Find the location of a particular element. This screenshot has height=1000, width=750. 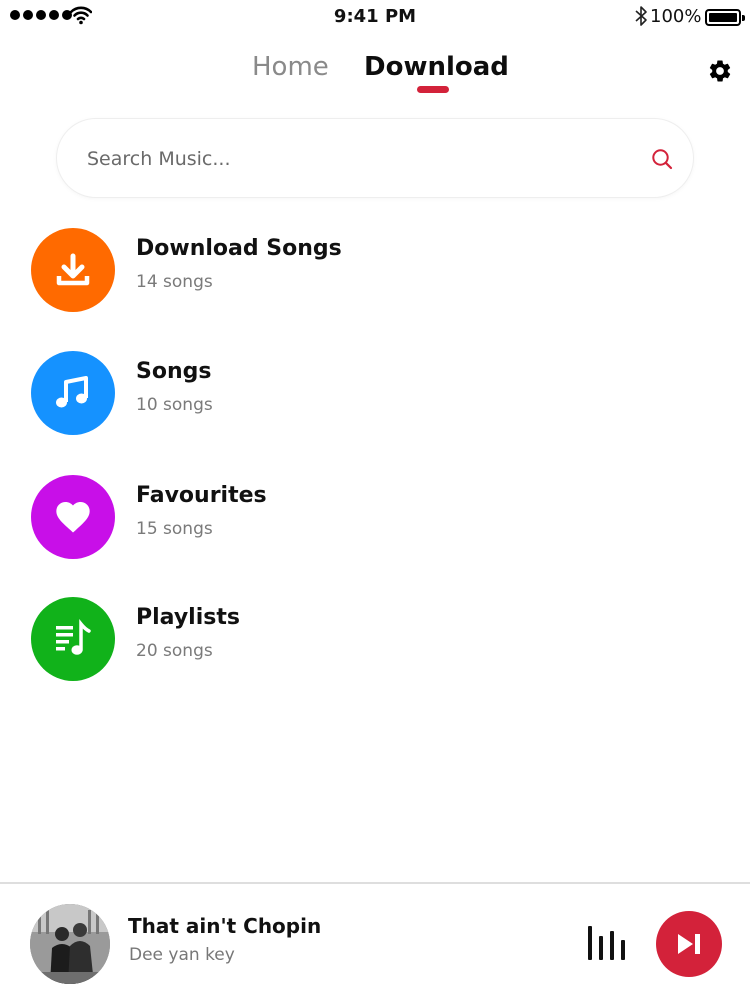

bluetooth-icon is located at coordinates (641, 16).